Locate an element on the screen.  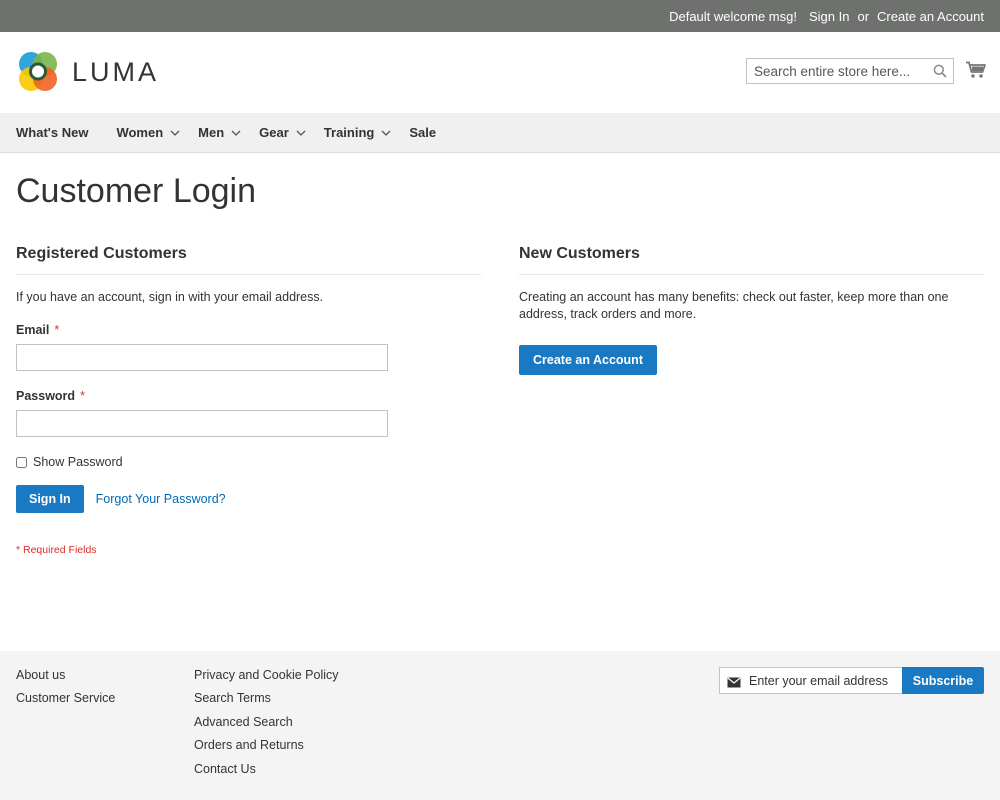
nav-item-whats-new: What's New is located at coordinates (52, 132).